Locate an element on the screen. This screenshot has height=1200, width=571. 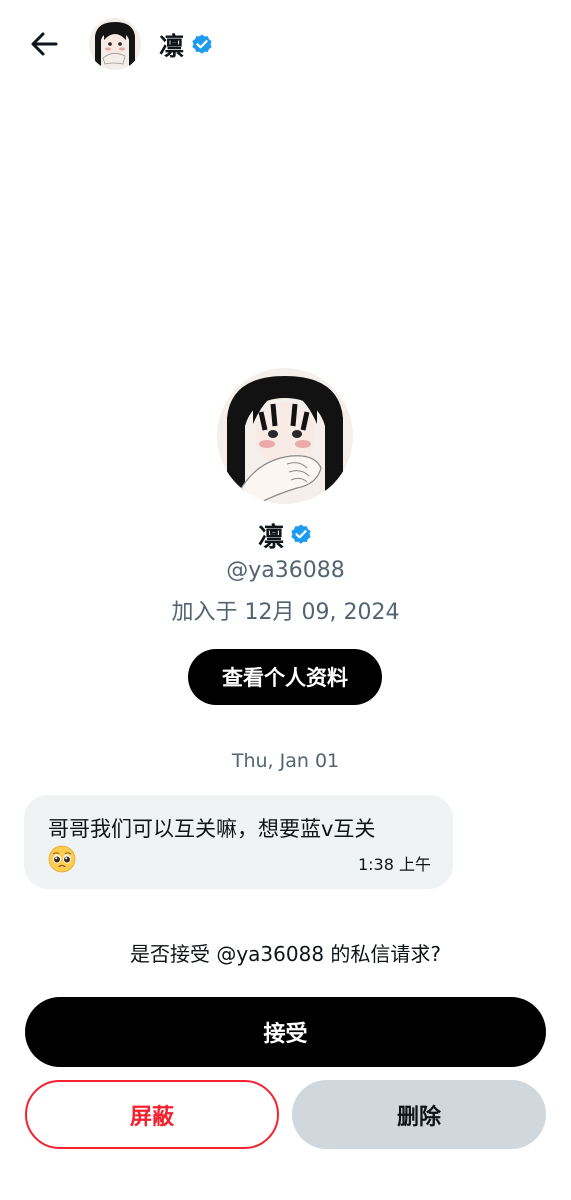
back-button is located at coordinates (44, 44).